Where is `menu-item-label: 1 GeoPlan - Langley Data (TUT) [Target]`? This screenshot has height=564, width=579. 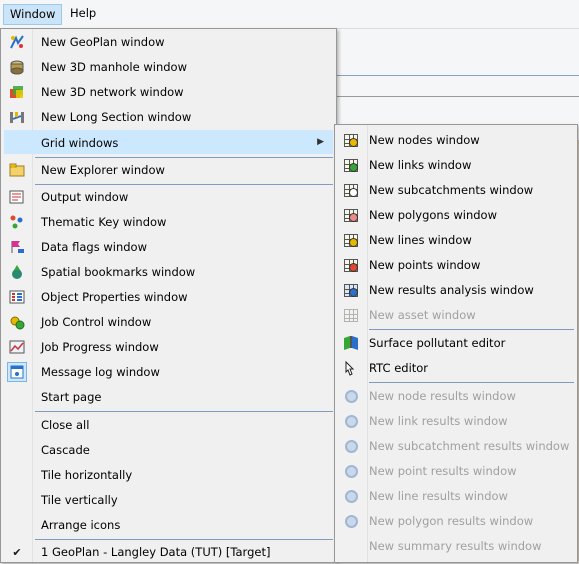 menu-item-label: 1 GeoPlan - Langley Data (TUT) [Target] is located at coordinates (156, 552).